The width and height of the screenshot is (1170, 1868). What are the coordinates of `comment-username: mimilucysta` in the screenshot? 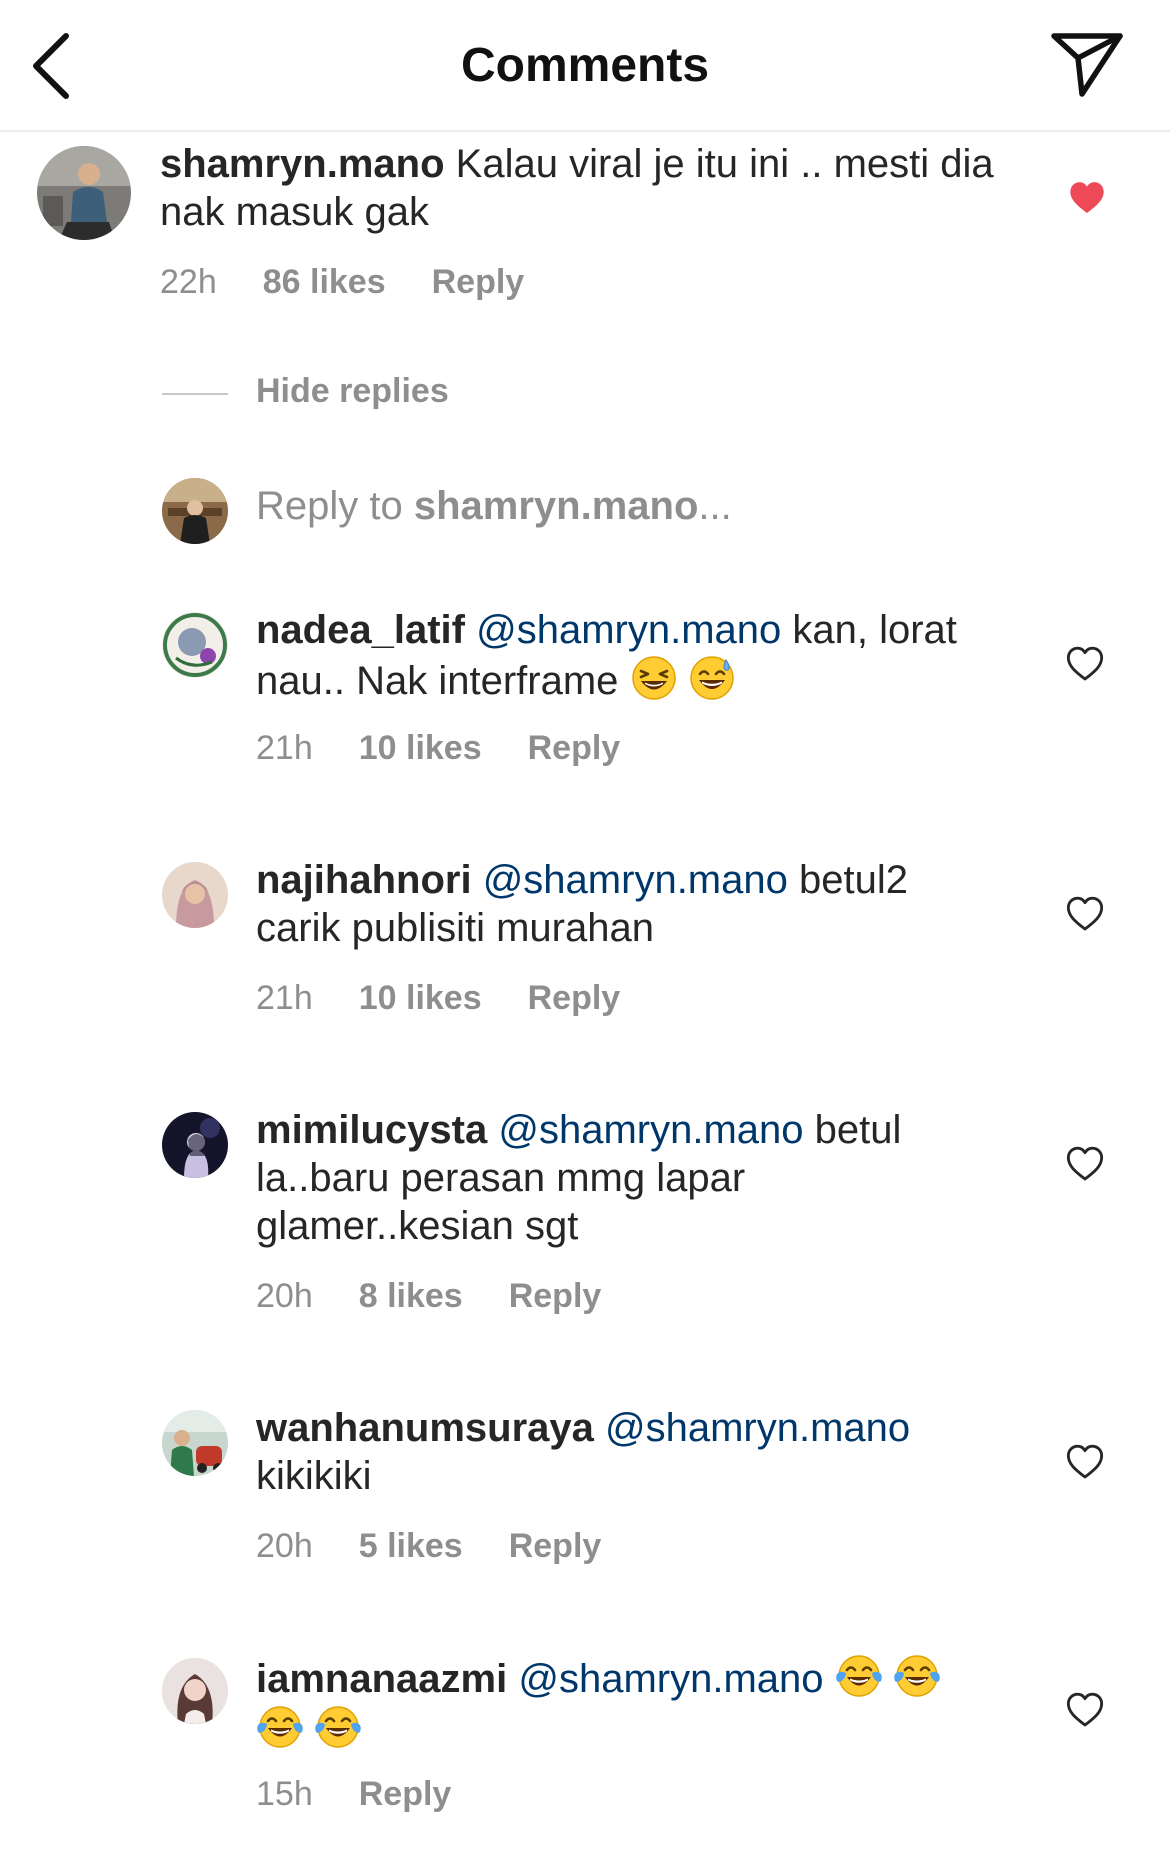 It's located at (371, 1130).